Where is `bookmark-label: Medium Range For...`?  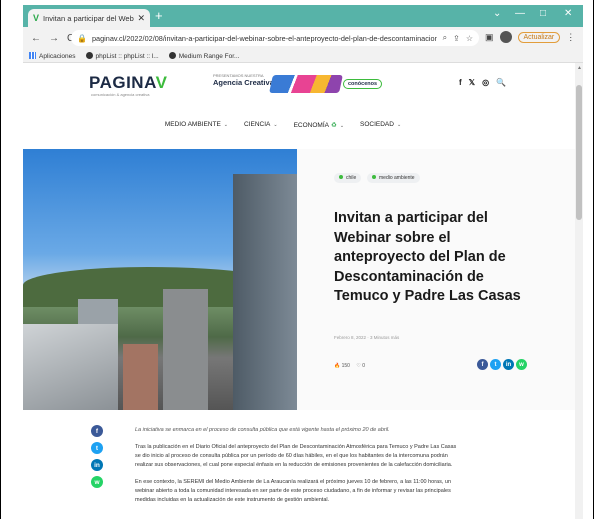
bookmark-label: Medium Range For... is located at coordinates (209, 56).